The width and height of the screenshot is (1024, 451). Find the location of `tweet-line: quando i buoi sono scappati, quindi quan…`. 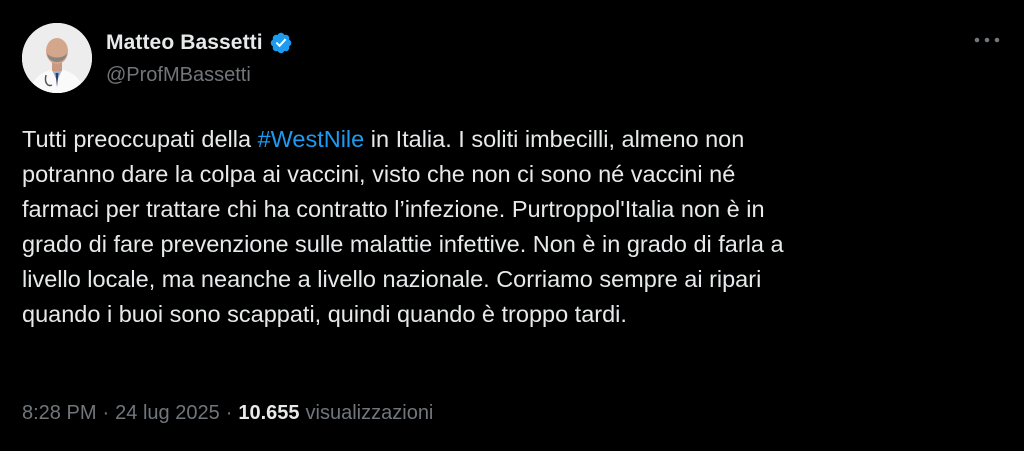

tweet-line: quando i buoi sono scappati, quindi quan… is located at coordinates (324, 314).